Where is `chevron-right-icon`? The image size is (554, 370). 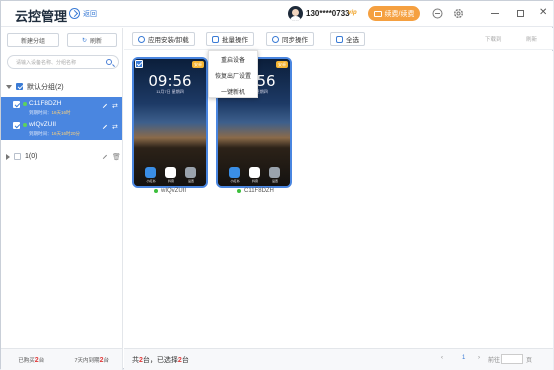 chevron-right-icon is located at coordinates (8, 156).